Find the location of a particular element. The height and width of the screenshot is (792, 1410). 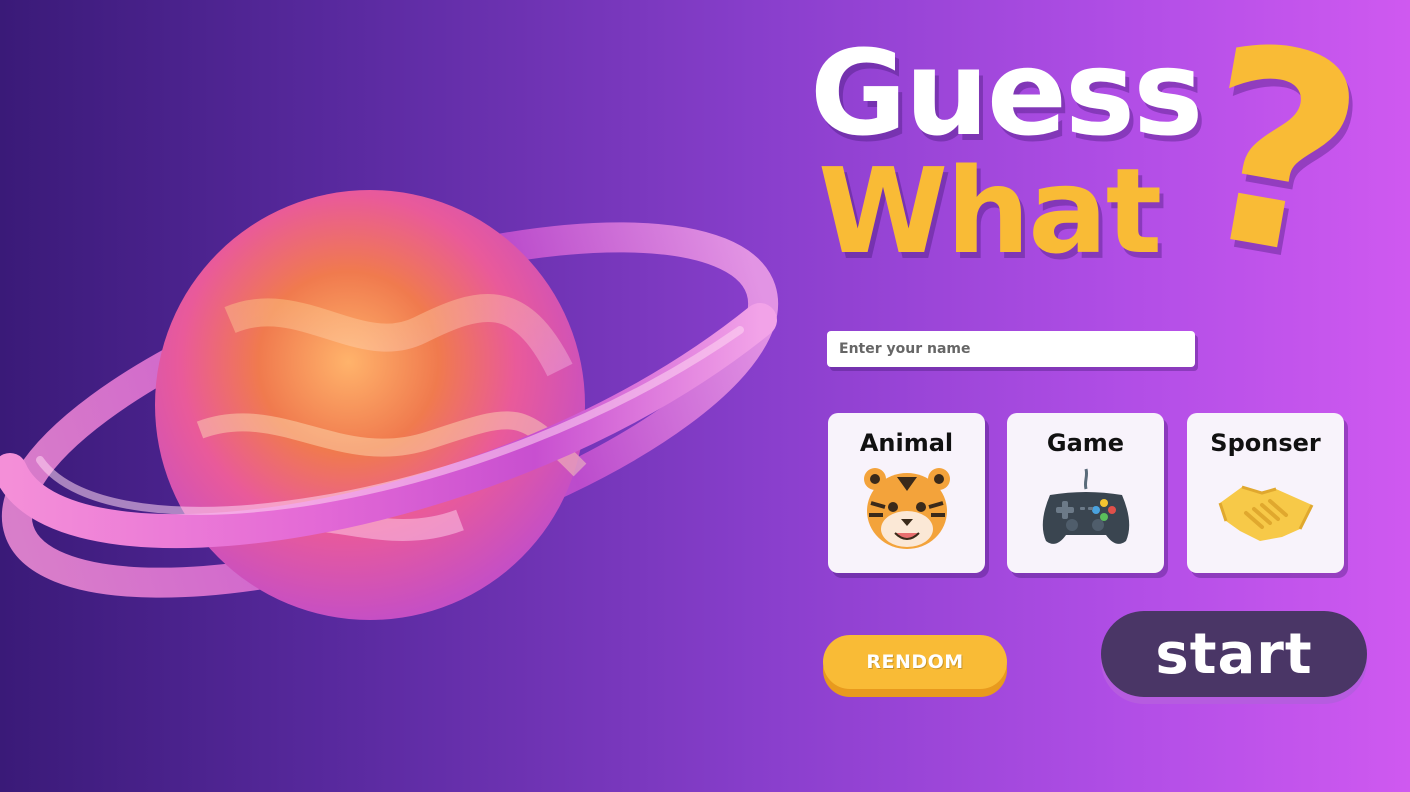

category-label-animal: Animal is located at coordinates (906, 443).